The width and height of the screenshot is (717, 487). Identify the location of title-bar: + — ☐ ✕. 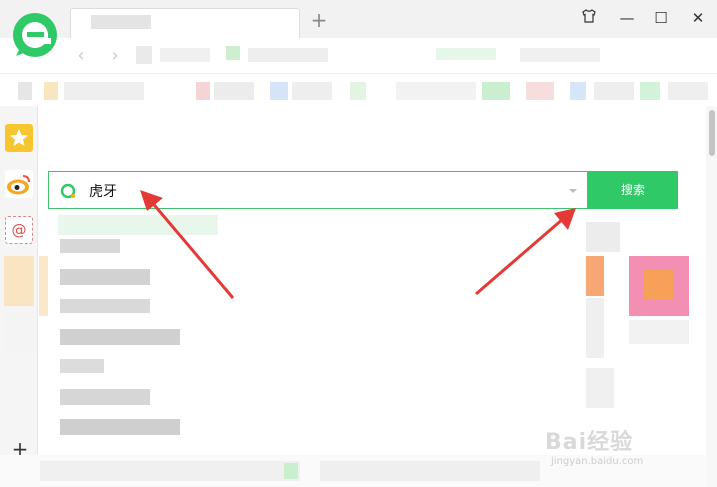
(358, 19).